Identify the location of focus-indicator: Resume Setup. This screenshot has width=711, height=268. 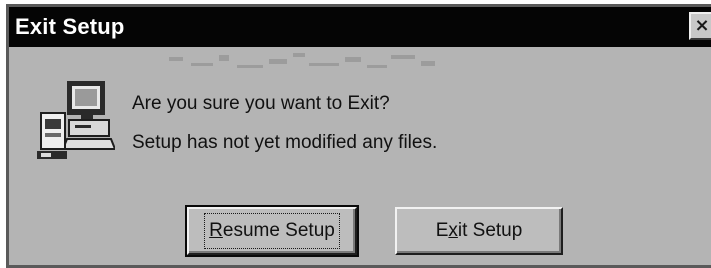
(272, 231).